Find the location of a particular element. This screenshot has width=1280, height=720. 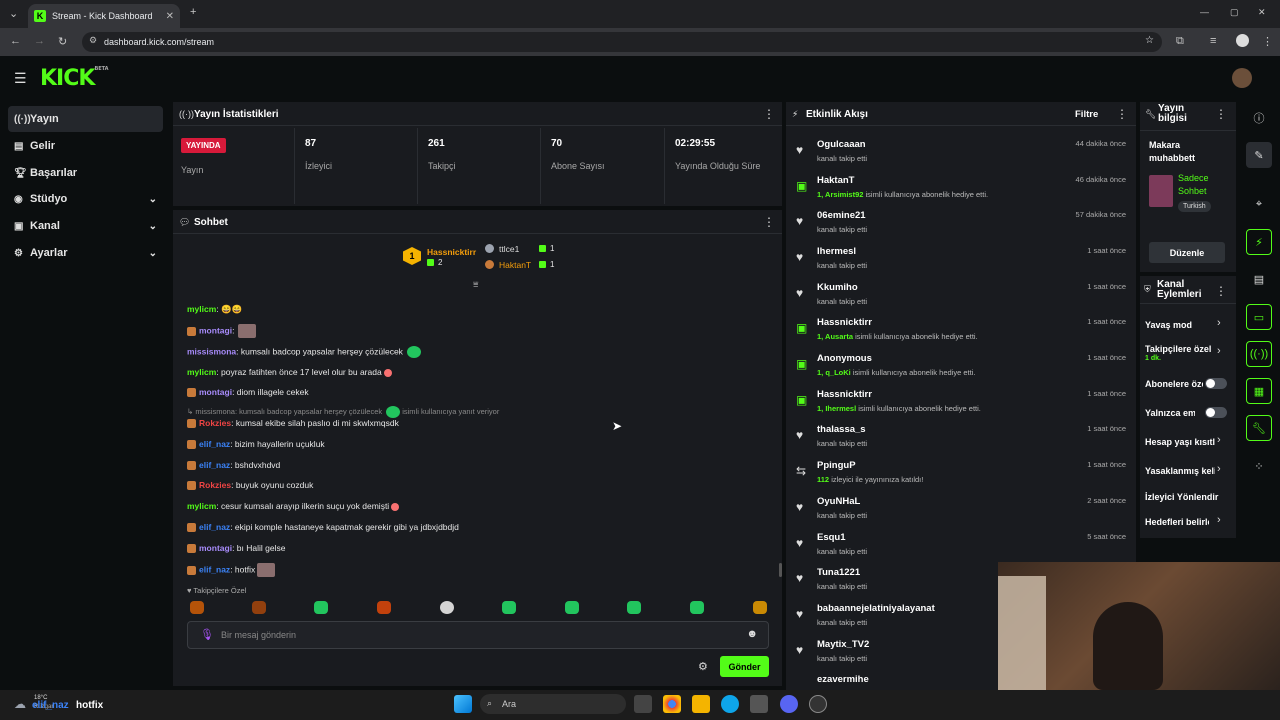

forward-icon: → is located at coordinates (39, 41).